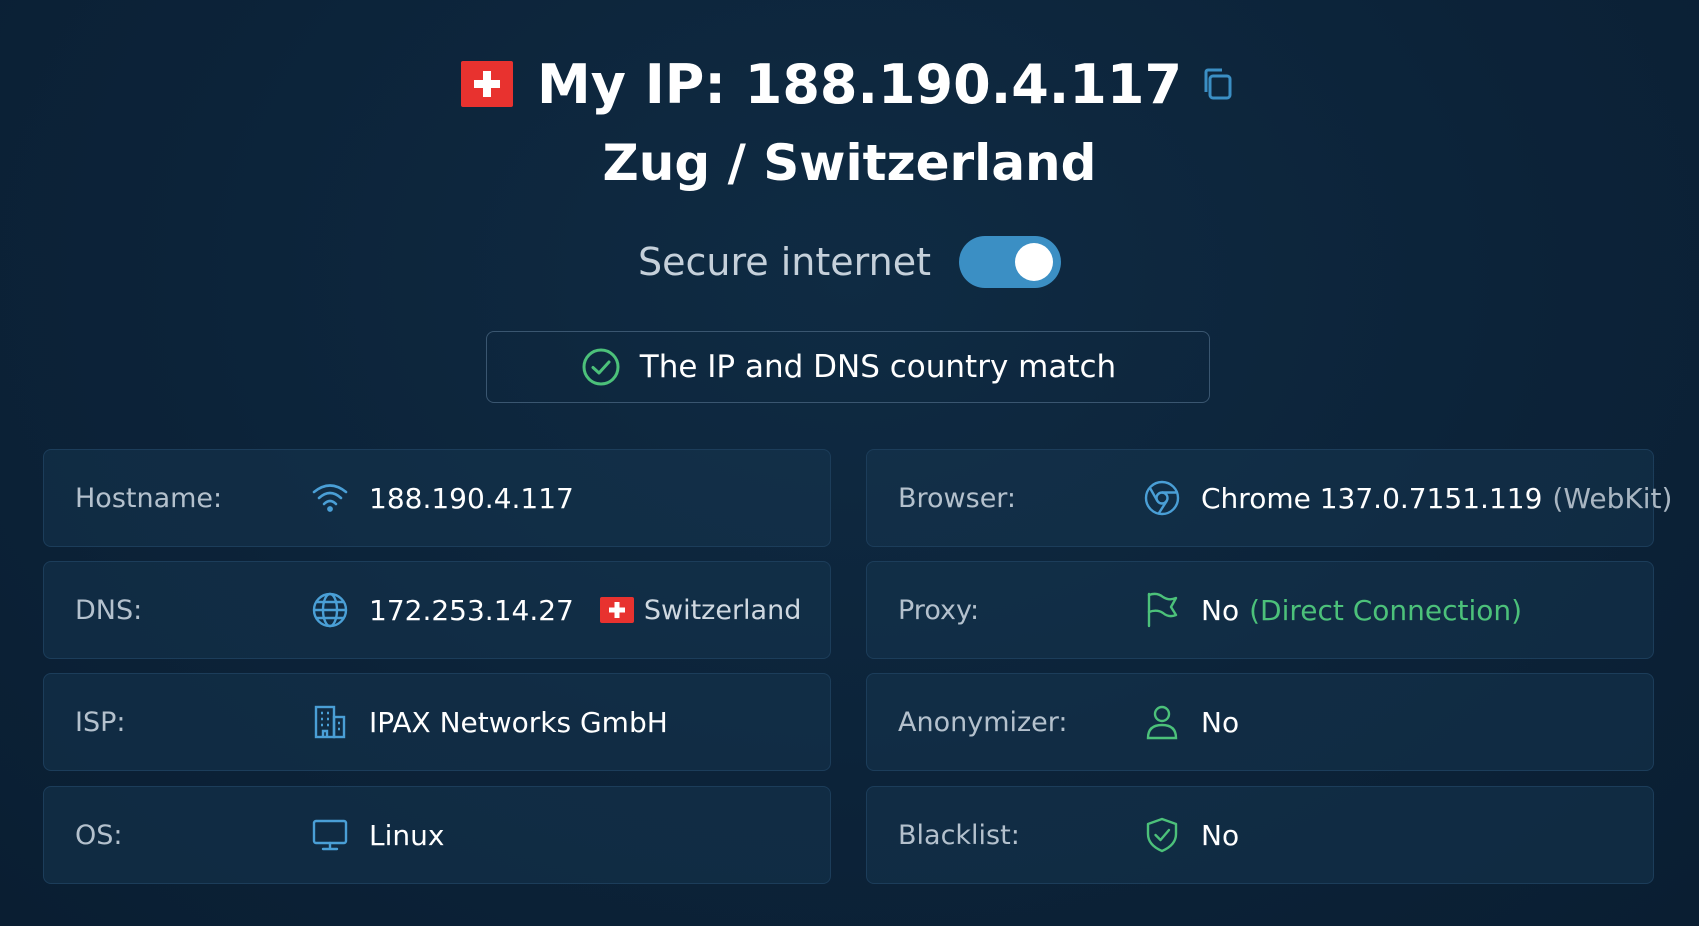 This screenshot has width=1699, height=926. I want to click on proxy-detail: (Direct Connection), so click(1386, 610).